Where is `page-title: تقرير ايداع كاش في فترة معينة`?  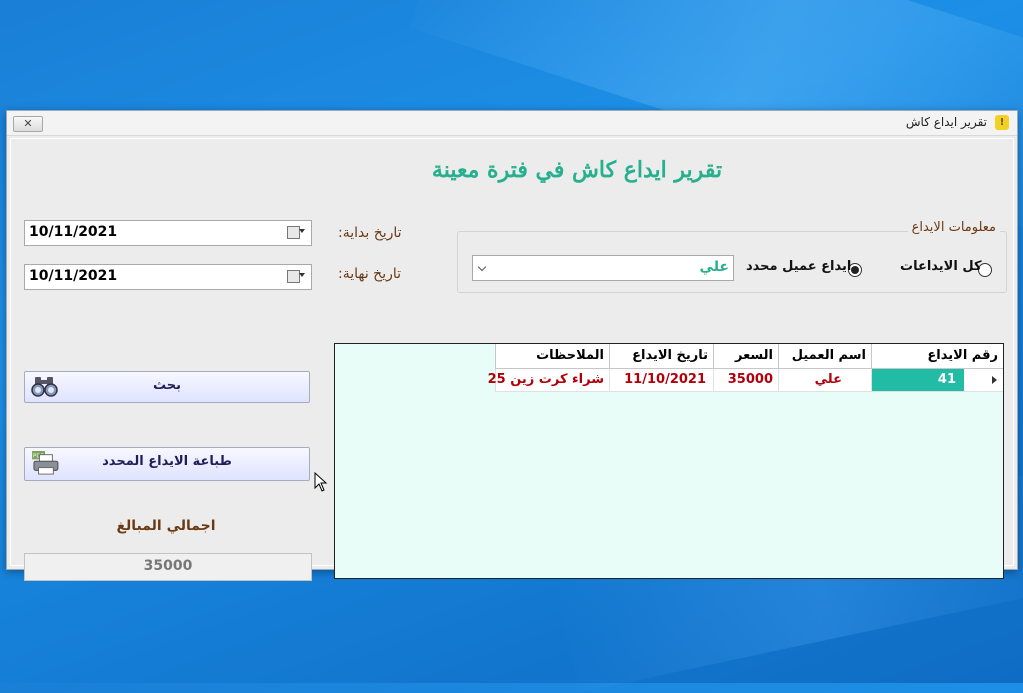 page-title: تقرير ايداع كاش في فترة معينة is located at coordinates (577, 170).